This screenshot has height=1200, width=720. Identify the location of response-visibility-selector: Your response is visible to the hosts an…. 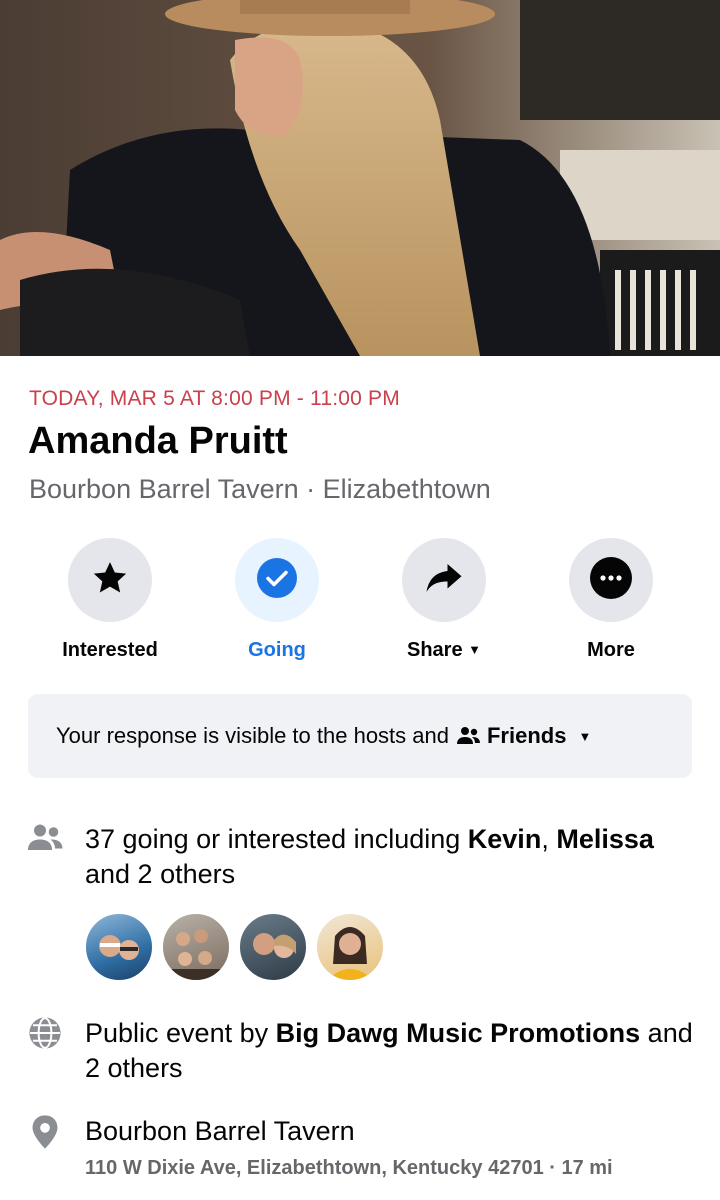
(360, 736).